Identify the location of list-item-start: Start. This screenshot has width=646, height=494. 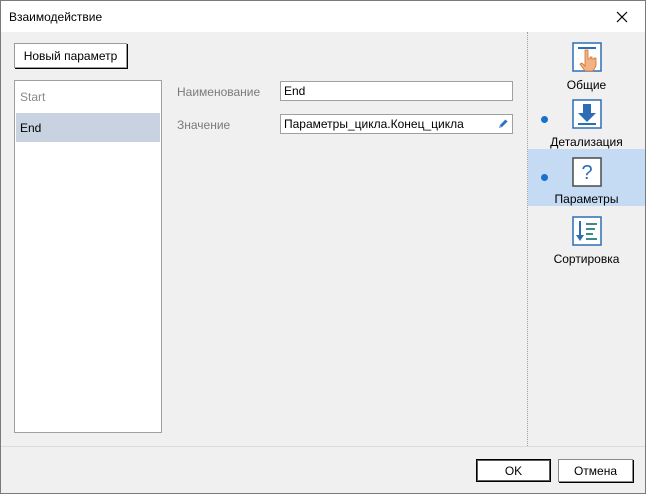
(88, 96).